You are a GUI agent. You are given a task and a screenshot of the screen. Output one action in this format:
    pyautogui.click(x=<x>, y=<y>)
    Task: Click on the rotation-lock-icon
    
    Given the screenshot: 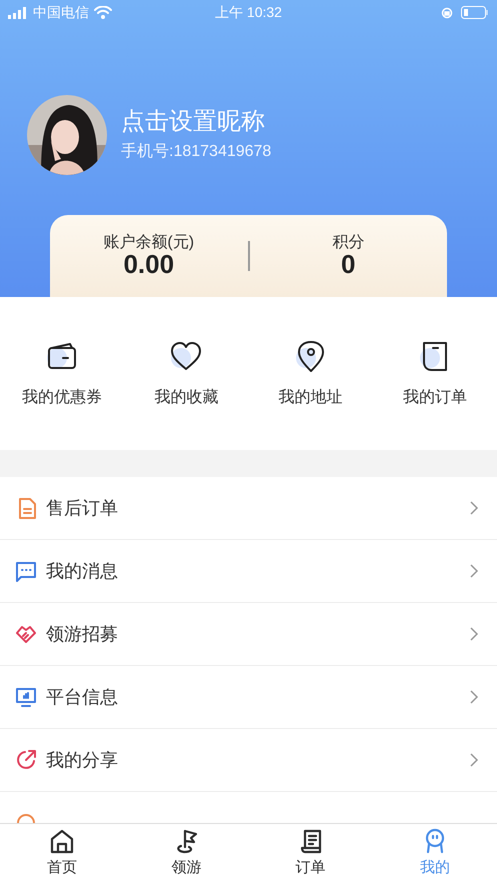 What is the action you would take?
    pyautogui.click(x=446, y=12)
    